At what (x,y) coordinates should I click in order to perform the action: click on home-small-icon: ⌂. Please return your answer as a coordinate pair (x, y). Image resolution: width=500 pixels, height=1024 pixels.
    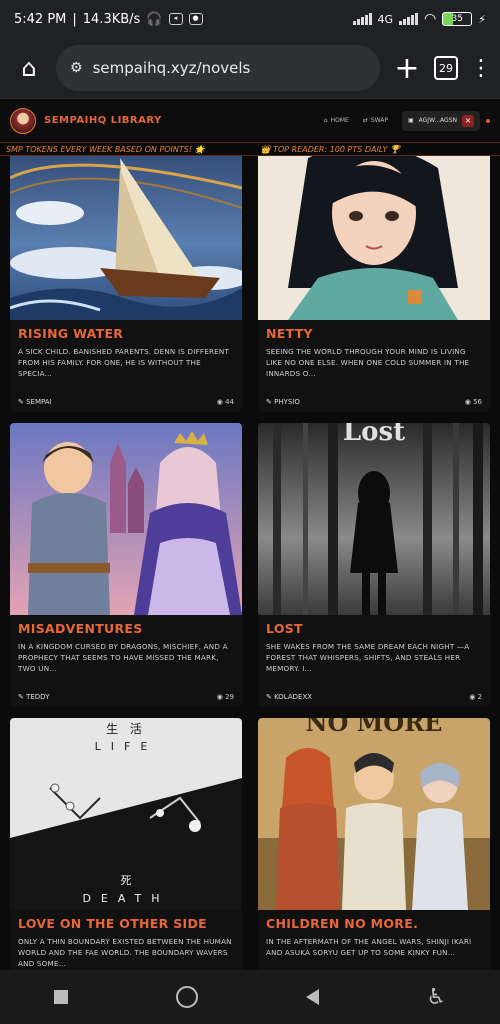
    Looking at the image, I should click on (325, 120).